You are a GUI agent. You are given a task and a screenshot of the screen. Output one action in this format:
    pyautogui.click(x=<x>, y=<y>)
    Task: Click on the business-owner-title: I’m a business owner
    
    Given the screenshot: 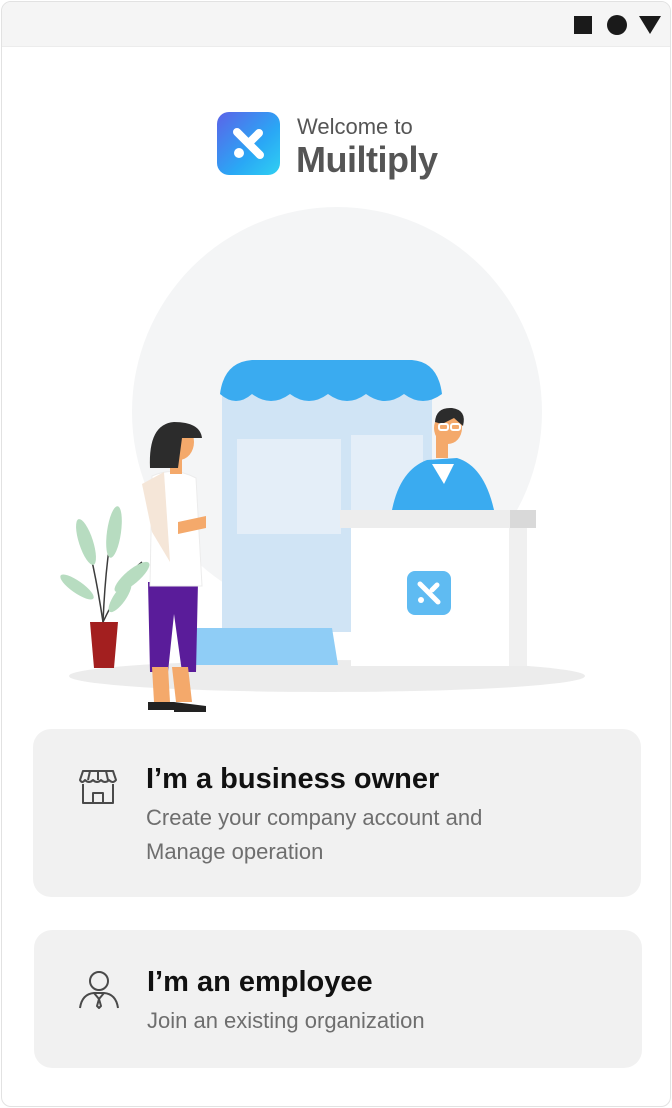 What is the action you would take?
    pyautogui.click(x=293, y=779)
    